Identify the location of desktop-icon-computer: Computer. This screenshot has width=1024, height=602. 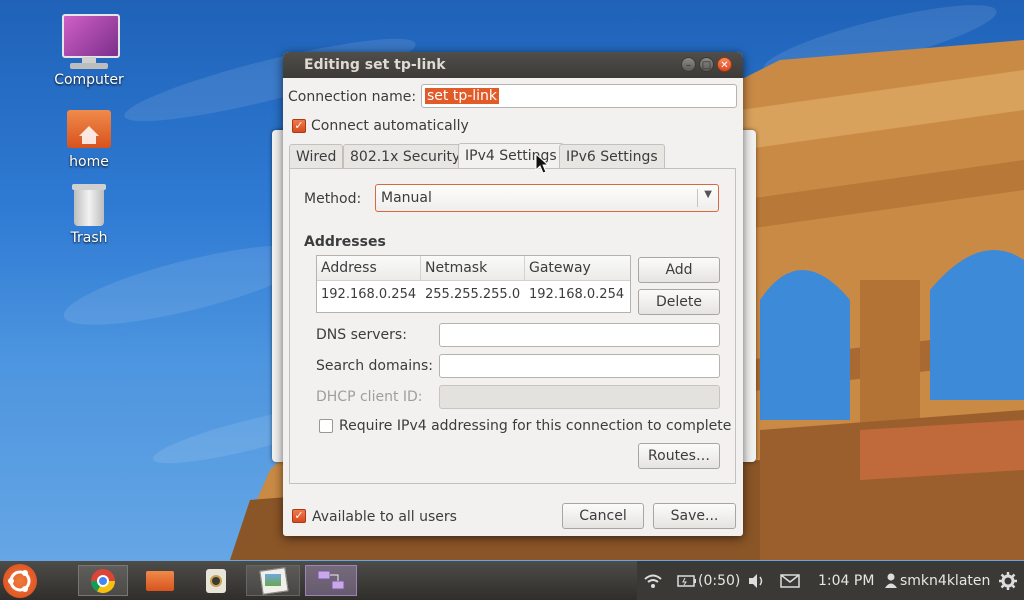
(89, 50).